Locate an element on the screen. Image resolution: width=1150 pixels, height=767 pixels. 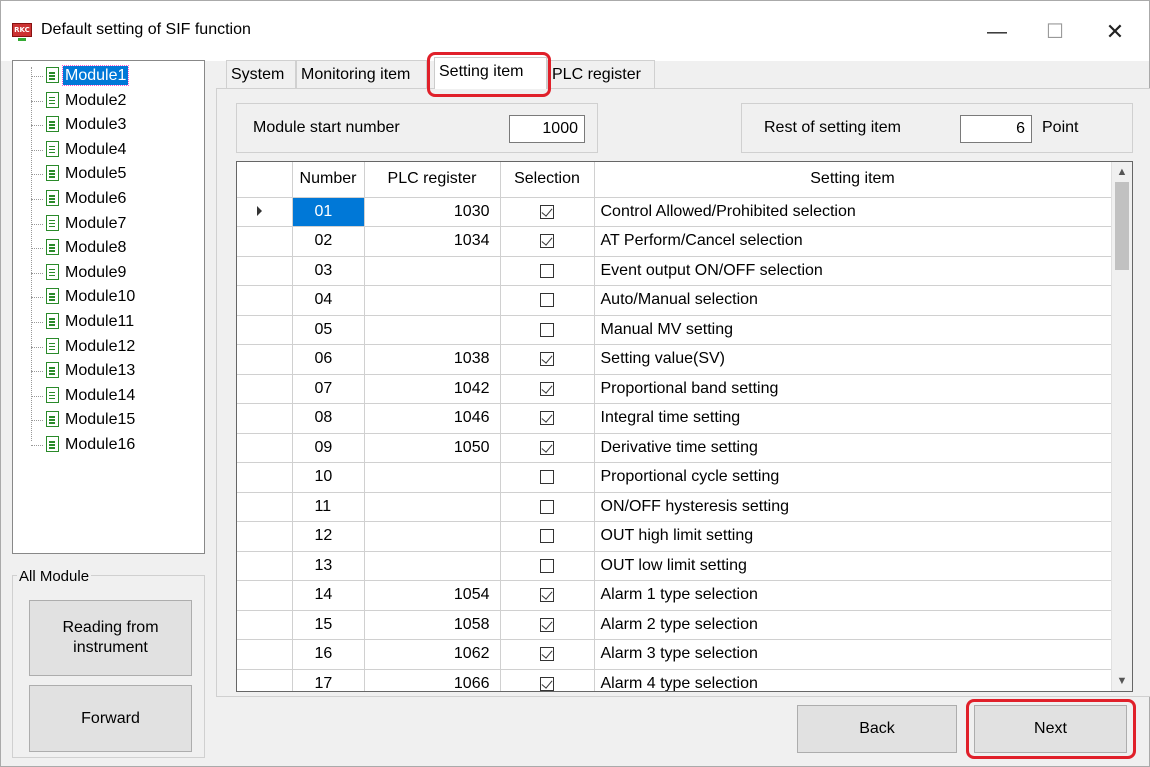
table-row: 12 OUT high limit setting is located at coordinates (674, 536).